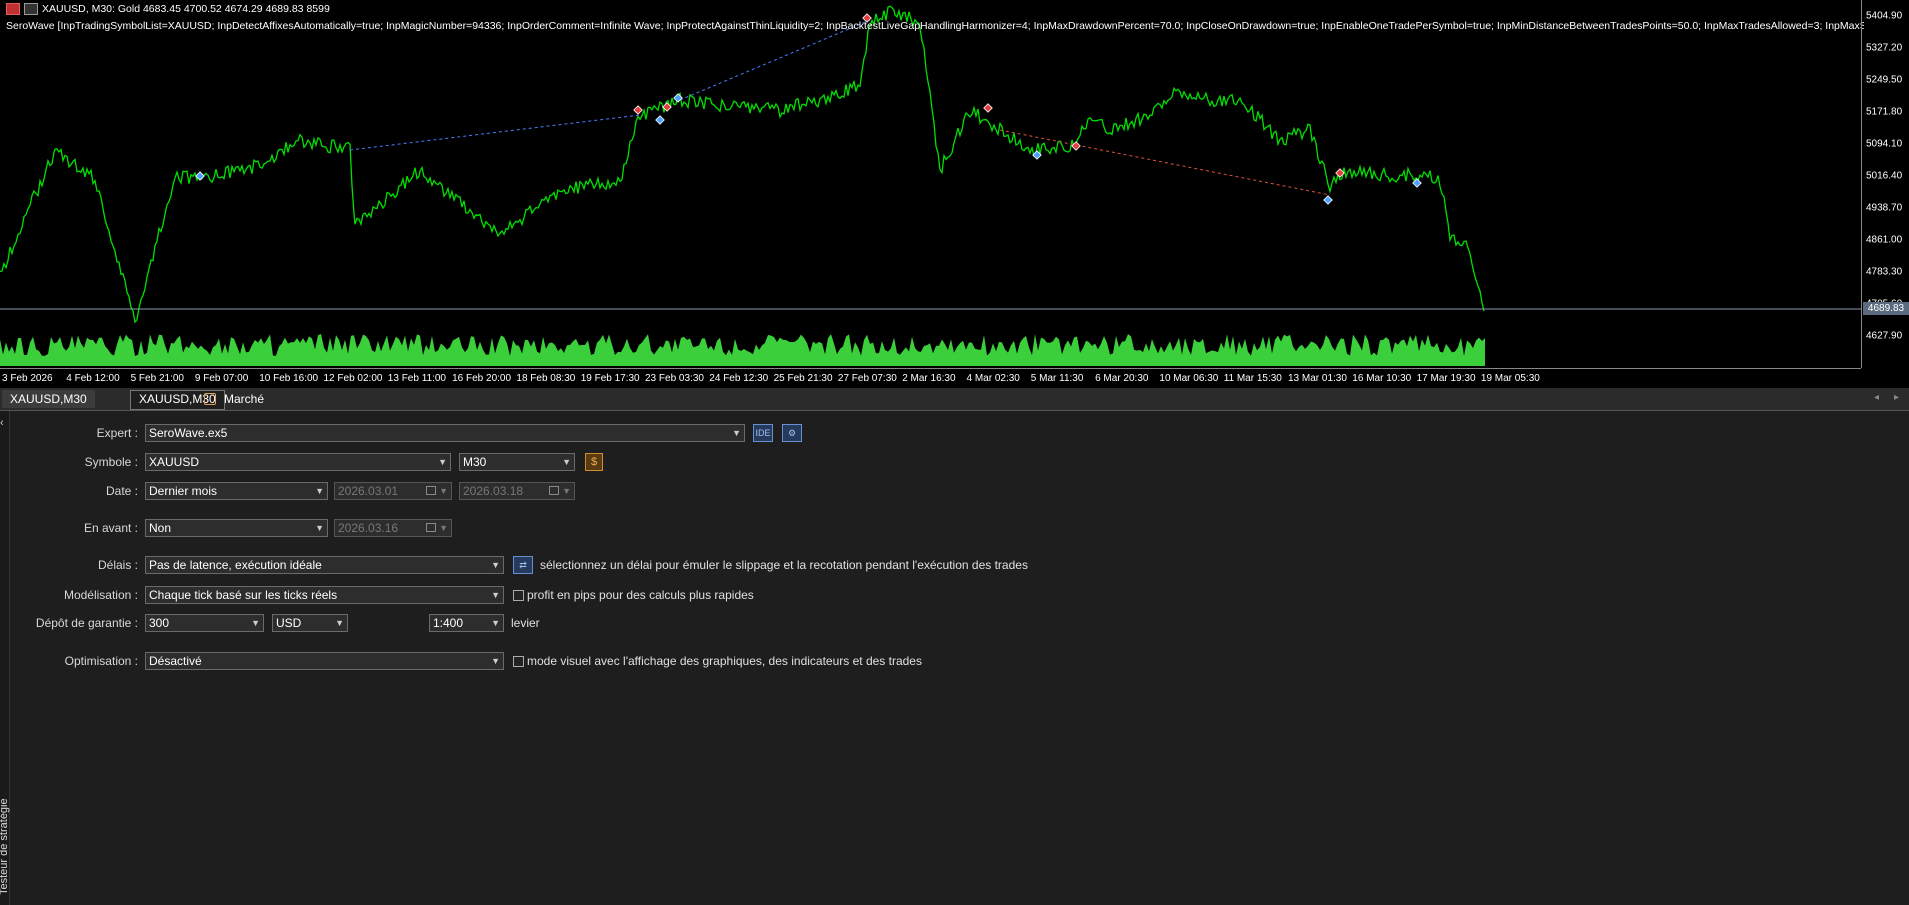  Describe the element at coordinates (525, 623) in the screenshot. I see `leverage-label: levier` at that location.